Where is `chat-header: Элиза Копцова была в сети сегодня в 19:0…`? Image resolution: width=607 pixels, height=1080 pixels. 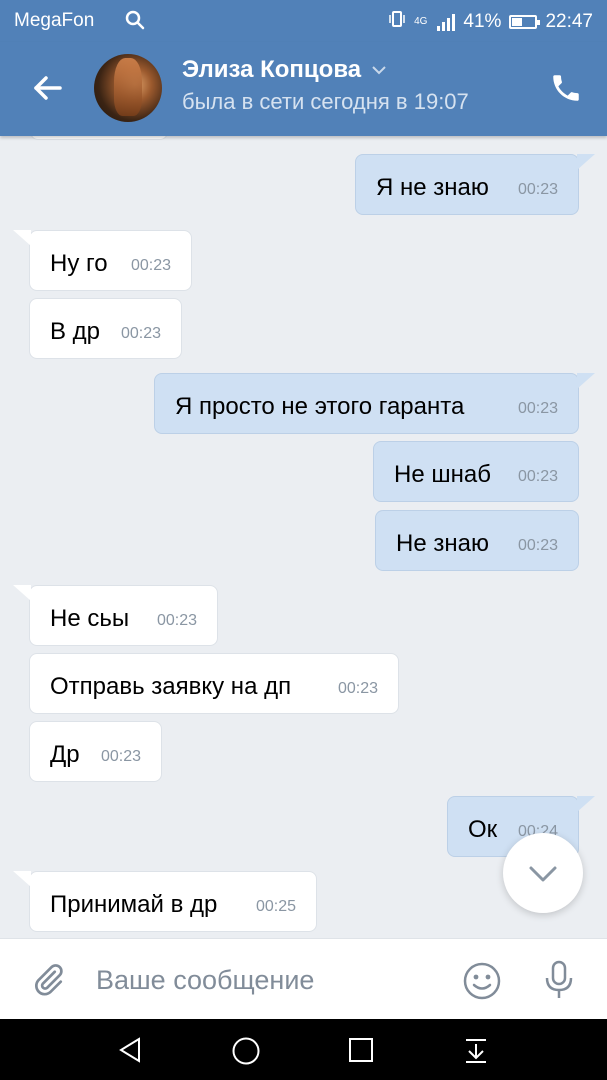
chat-header: Элиза Копцова была в сети сегодня в 19:0… is located at coordinates (303, 89).